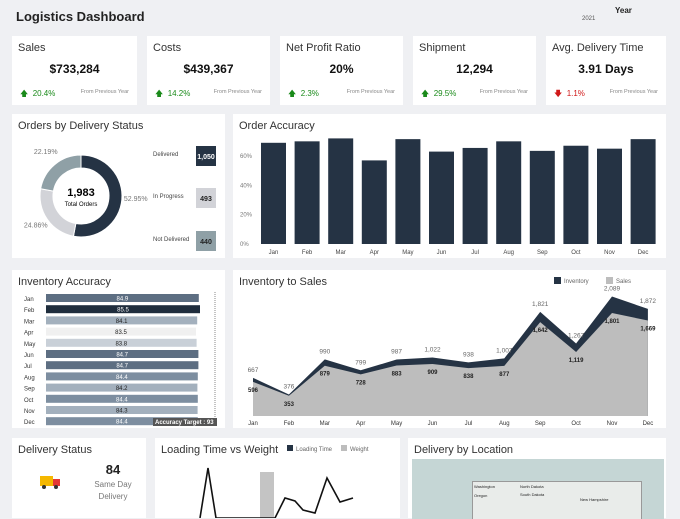 The image size is (680, 519). I want to click on sales-label: 596, so click(253, 391).